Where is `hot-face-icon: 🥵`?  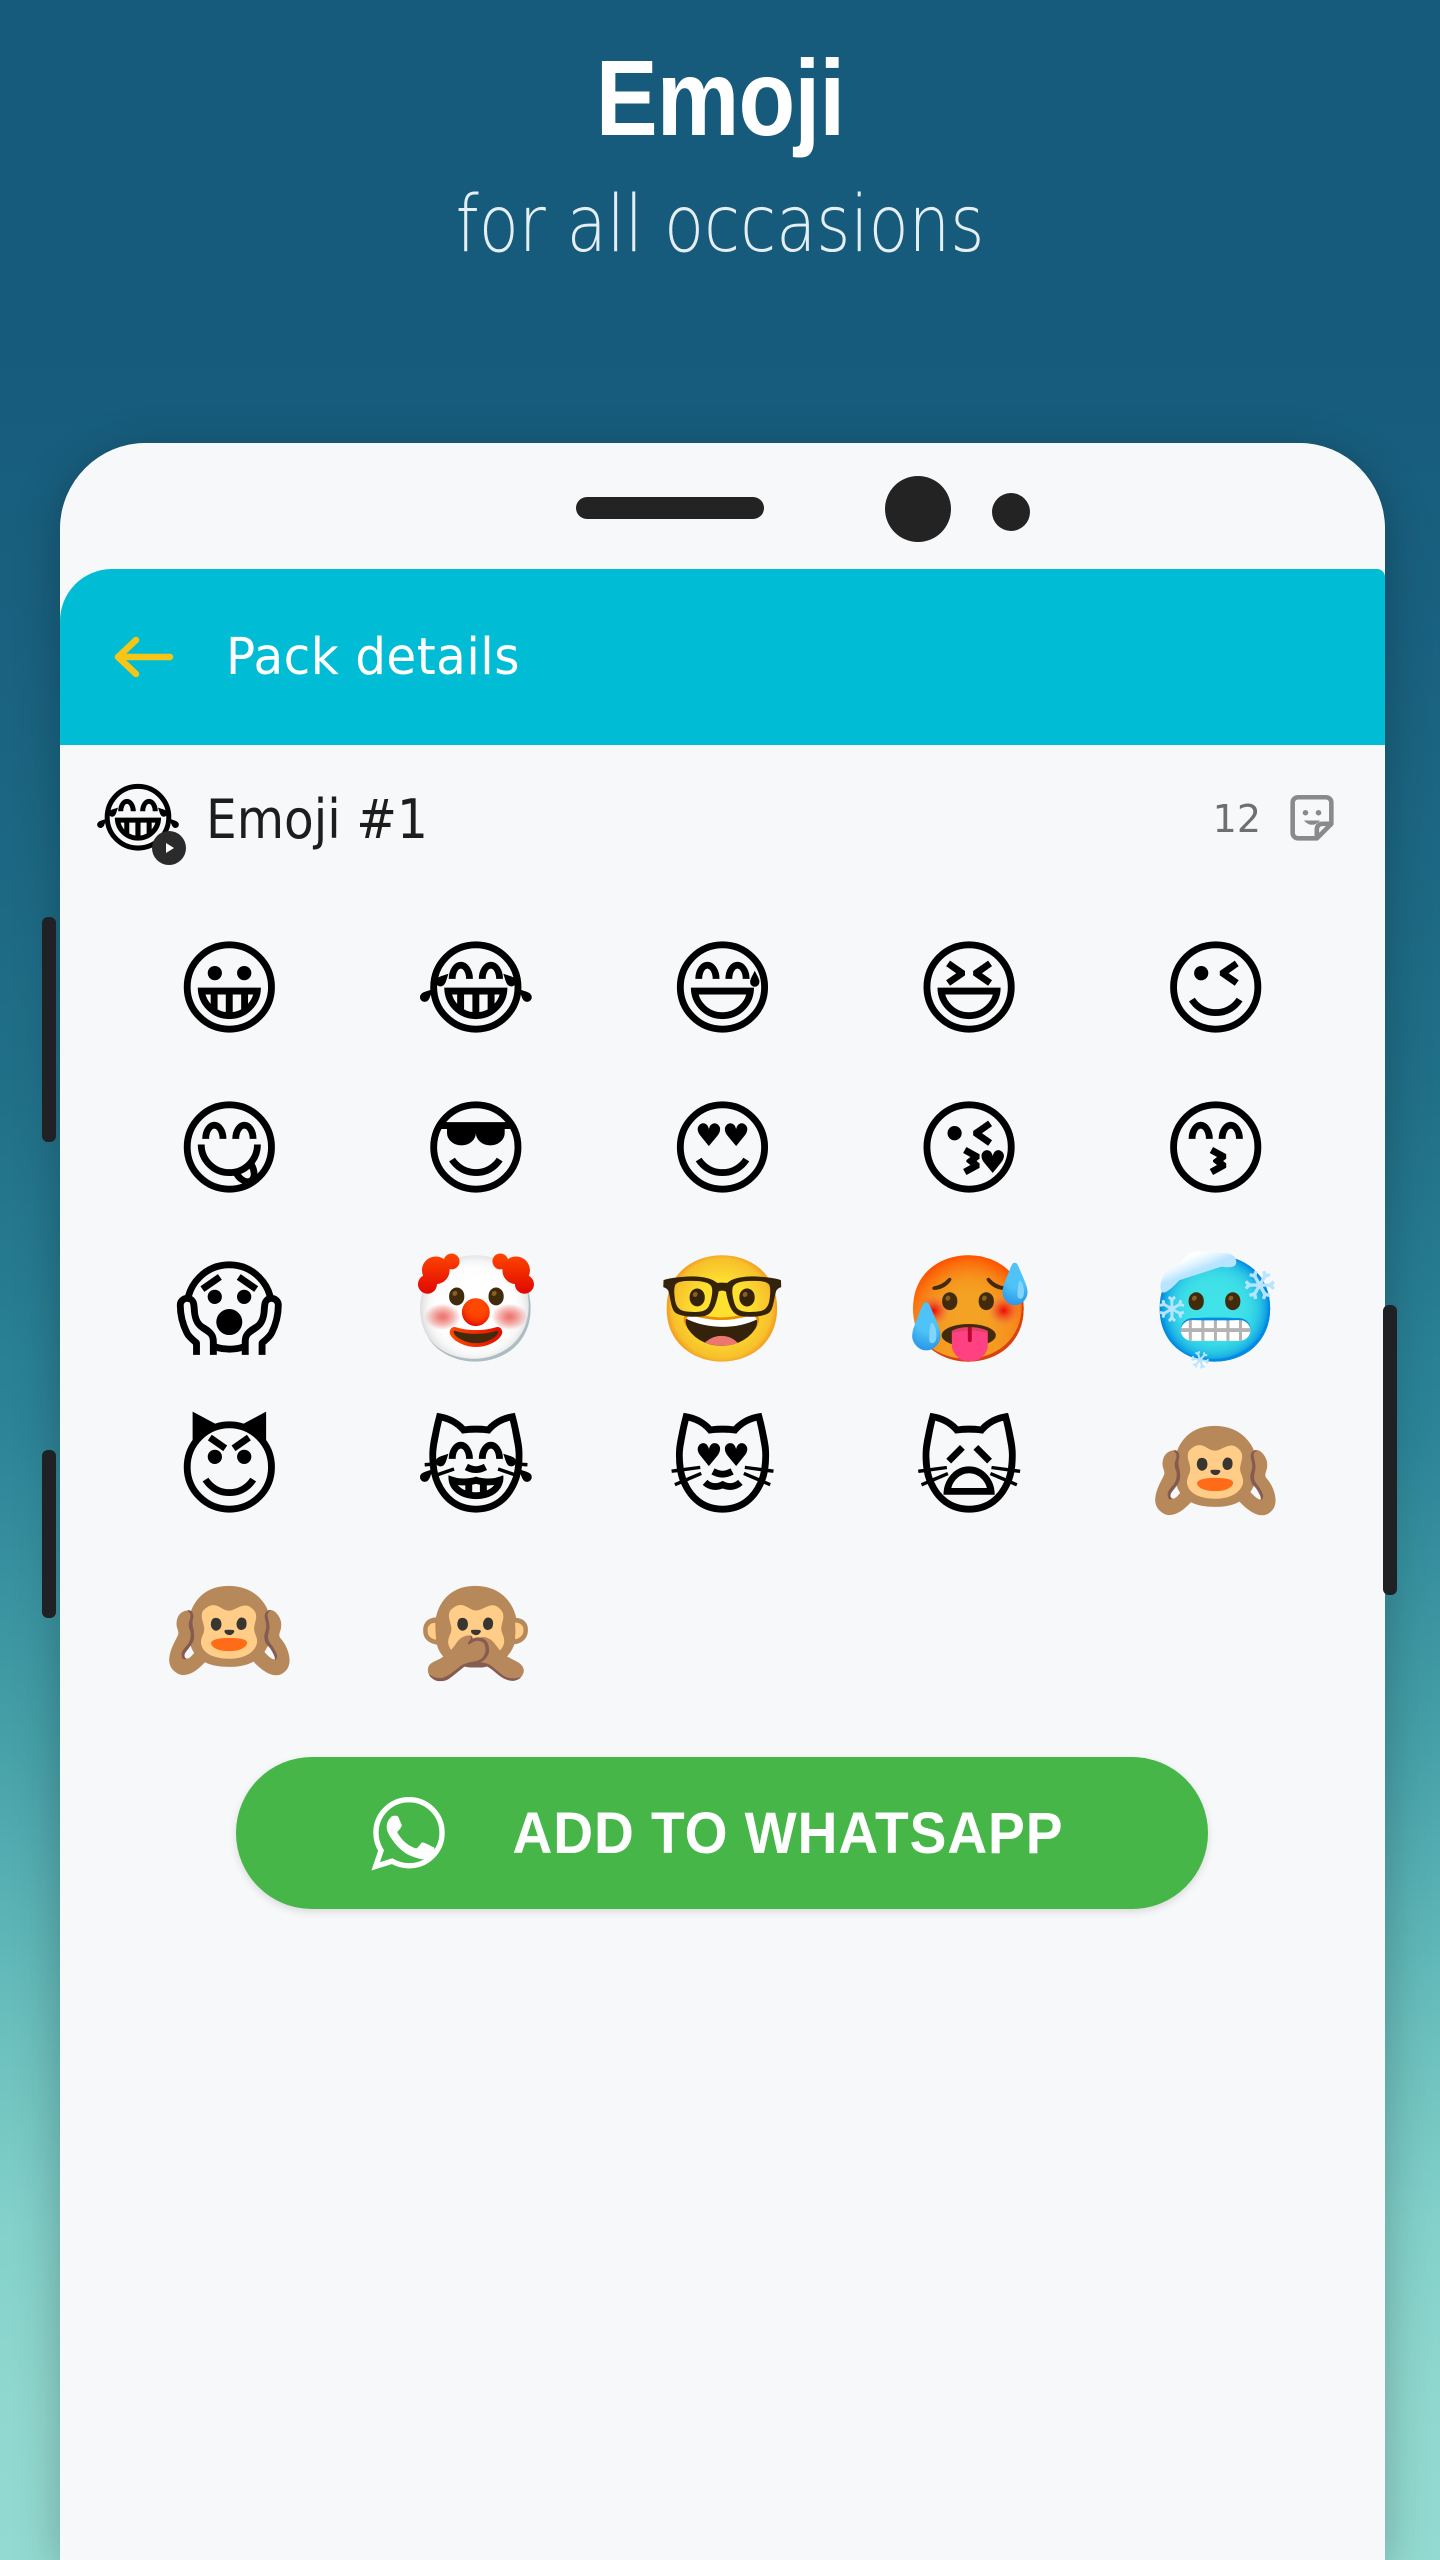 hot-face-icon: 🥵 is located at coordinates (969, 1309).